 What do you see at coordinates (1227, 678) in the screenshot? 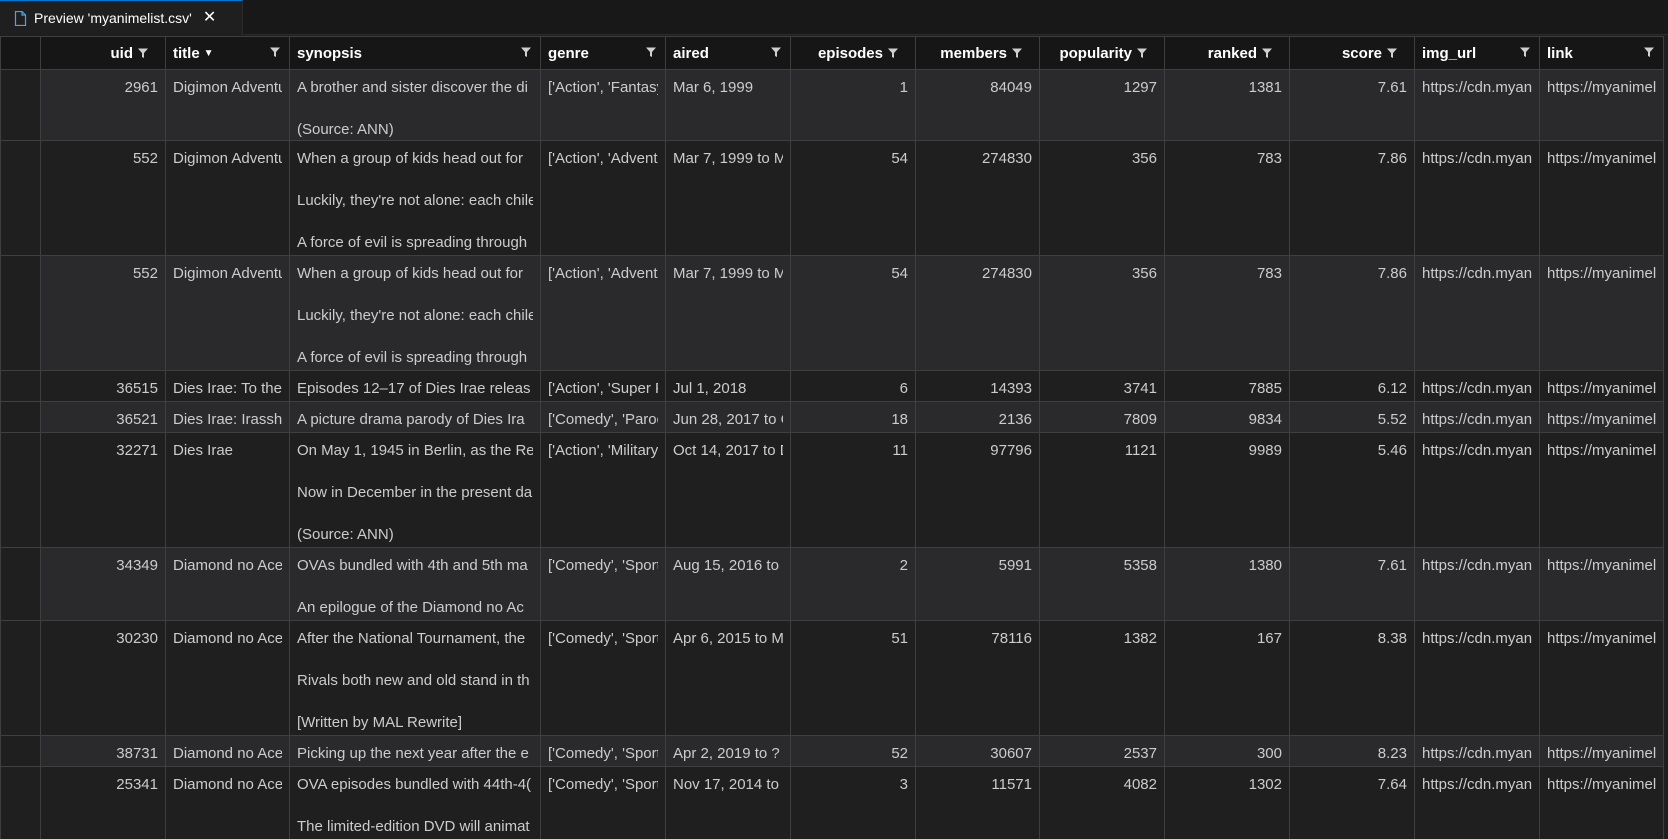
I see `cell-ranked: 167` at bounding box center [1227, 678].